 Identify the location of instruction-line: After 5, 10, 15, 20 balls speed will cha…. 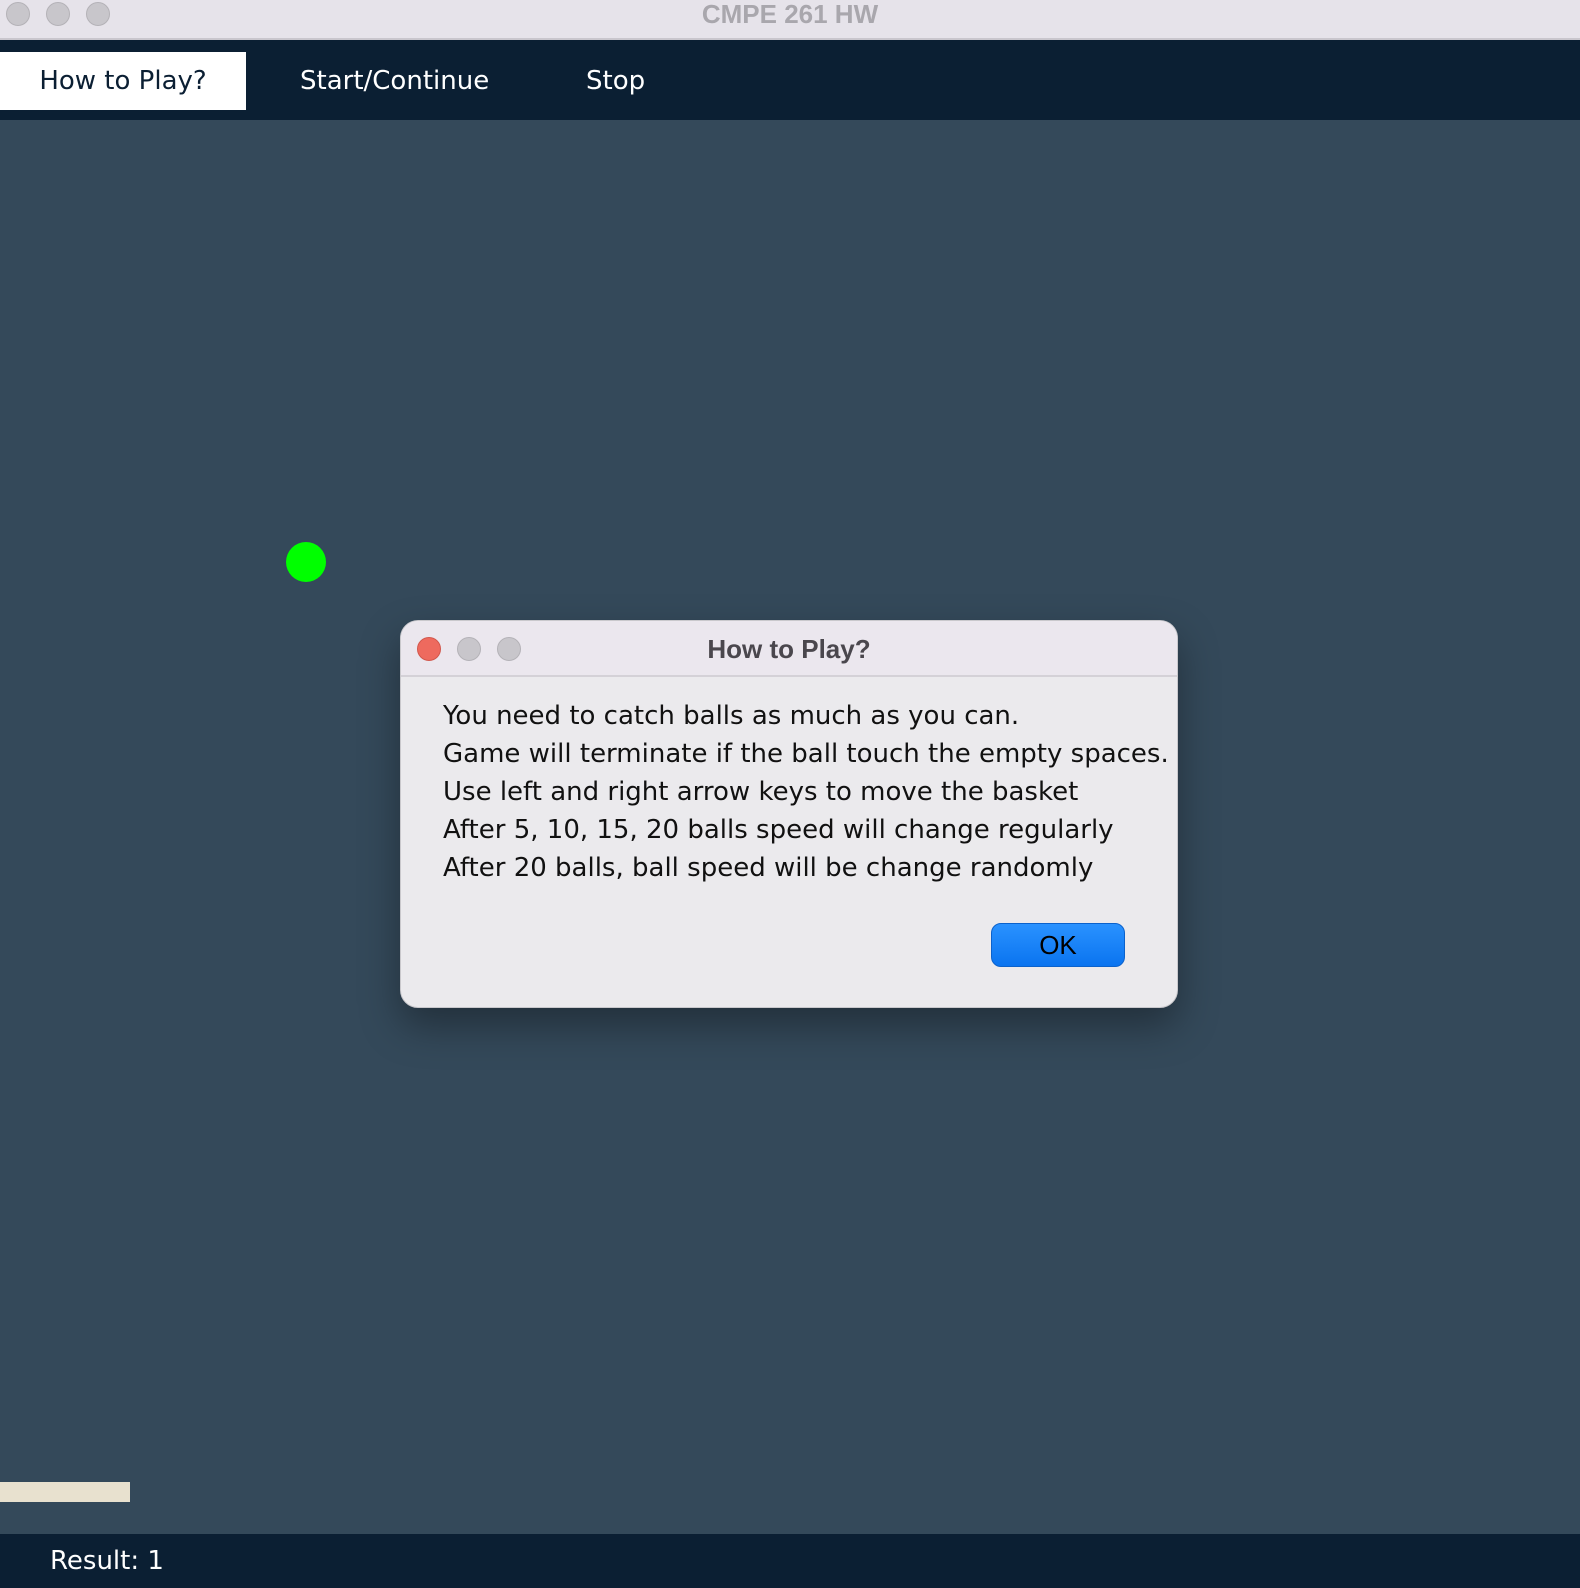
(778, 830).